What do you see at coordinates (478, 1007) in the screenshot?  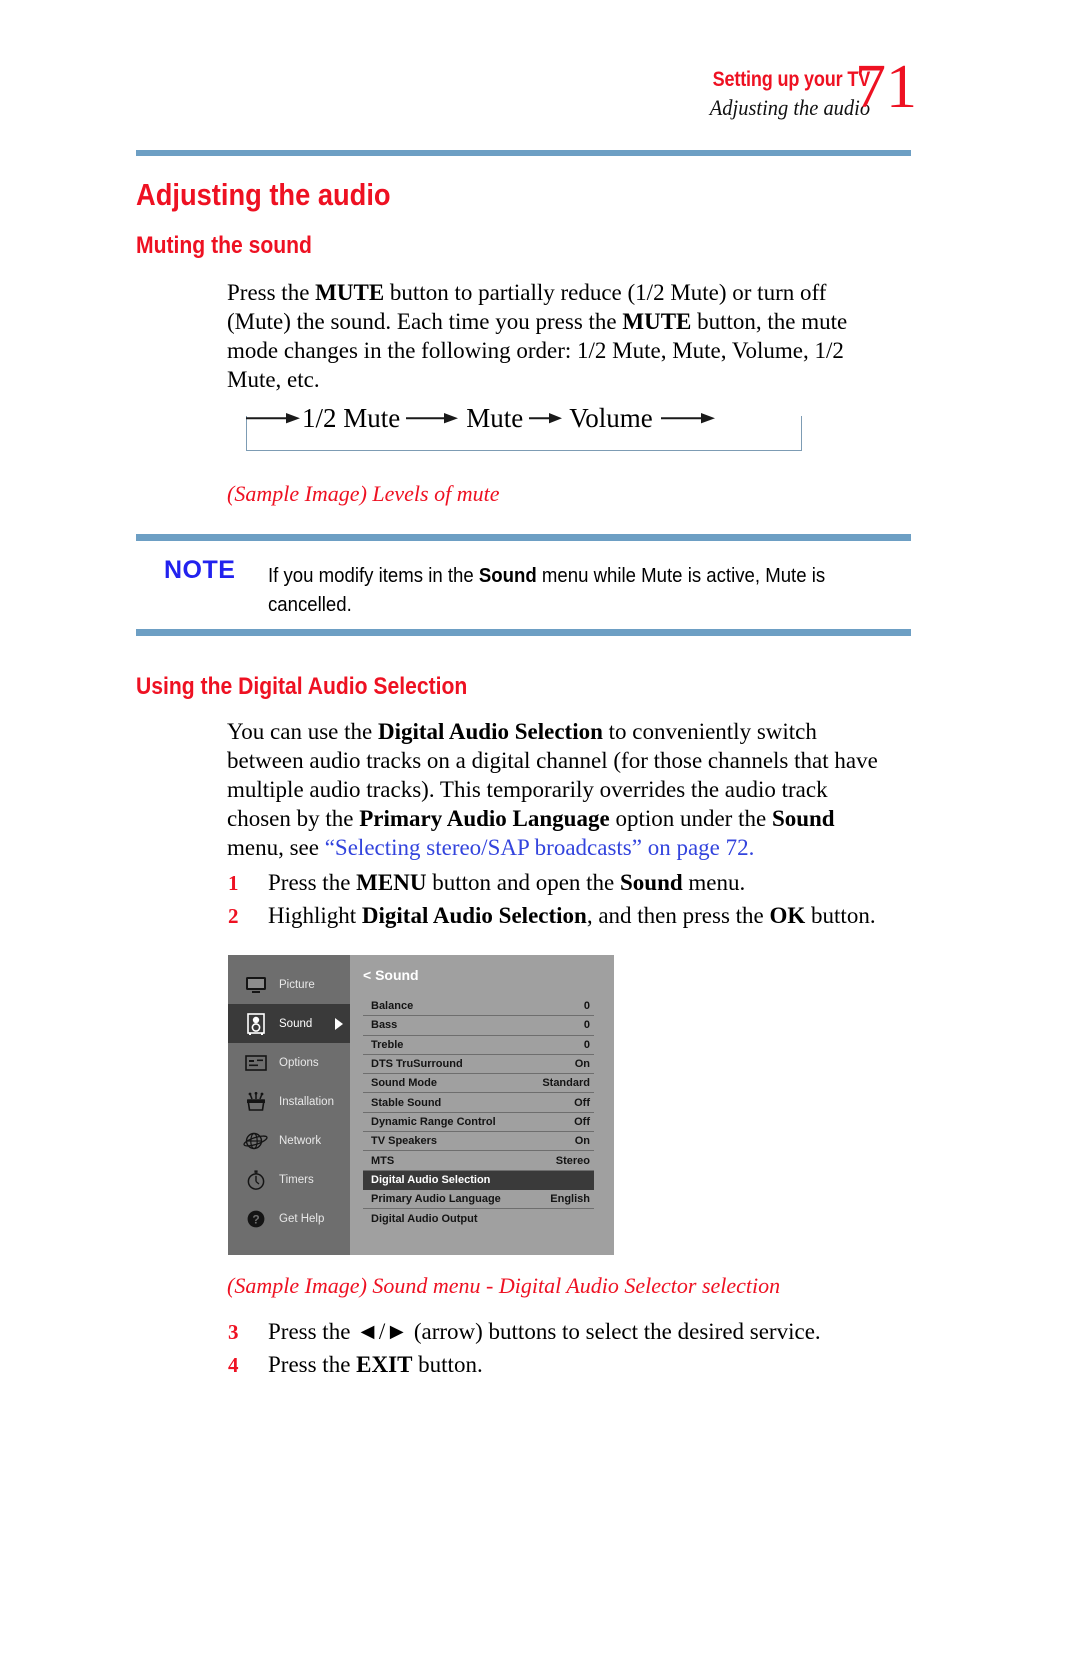 I see `tv-setting-row: Balance 0` at bounding box center [478, 1007].